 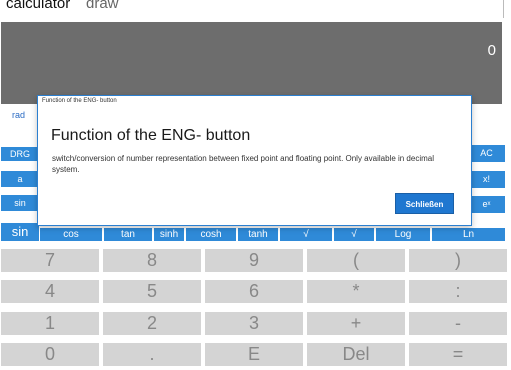 What do you see at coordinates (354, 234) in the screenshot?
I see `cbrt-button: √` at bounding box center [354, 234].